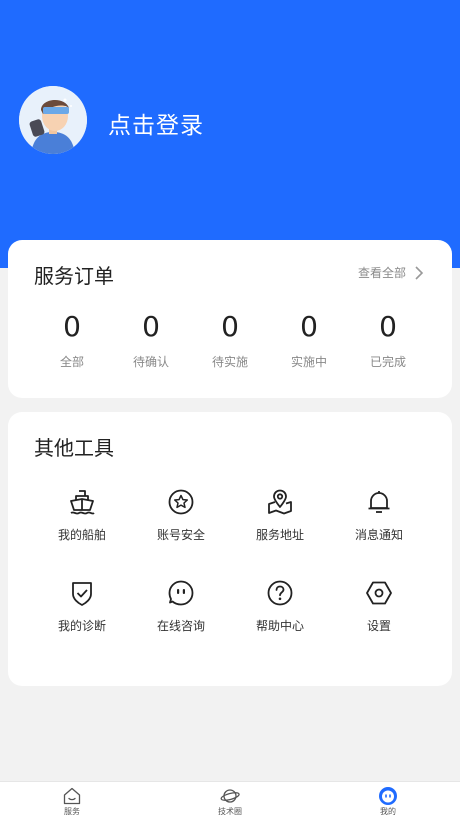  Describe the element at coordinates (74, 448) in the screenshot. I see `other-tools-title: 其他工具` at that location.